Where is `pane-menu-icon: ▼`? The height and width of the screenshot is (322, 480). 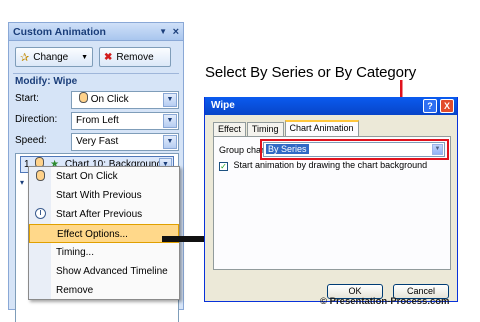
pane-menu-icon: ▼ is located at coordinates (163, 32).